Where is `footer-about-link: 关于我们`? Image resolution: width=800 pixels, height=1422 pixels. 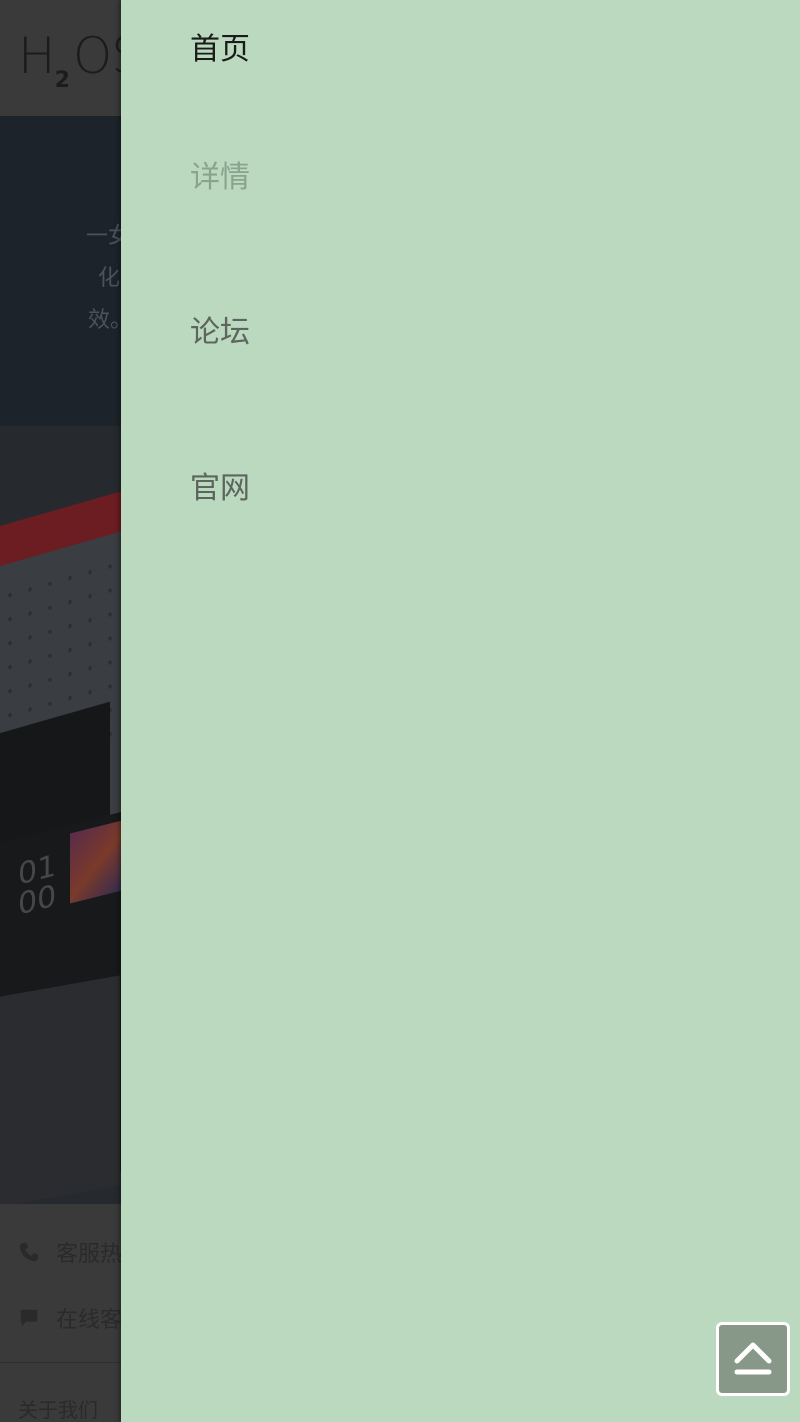
footer-about-link: 关于我们 is located at coordinates (58, 1408).